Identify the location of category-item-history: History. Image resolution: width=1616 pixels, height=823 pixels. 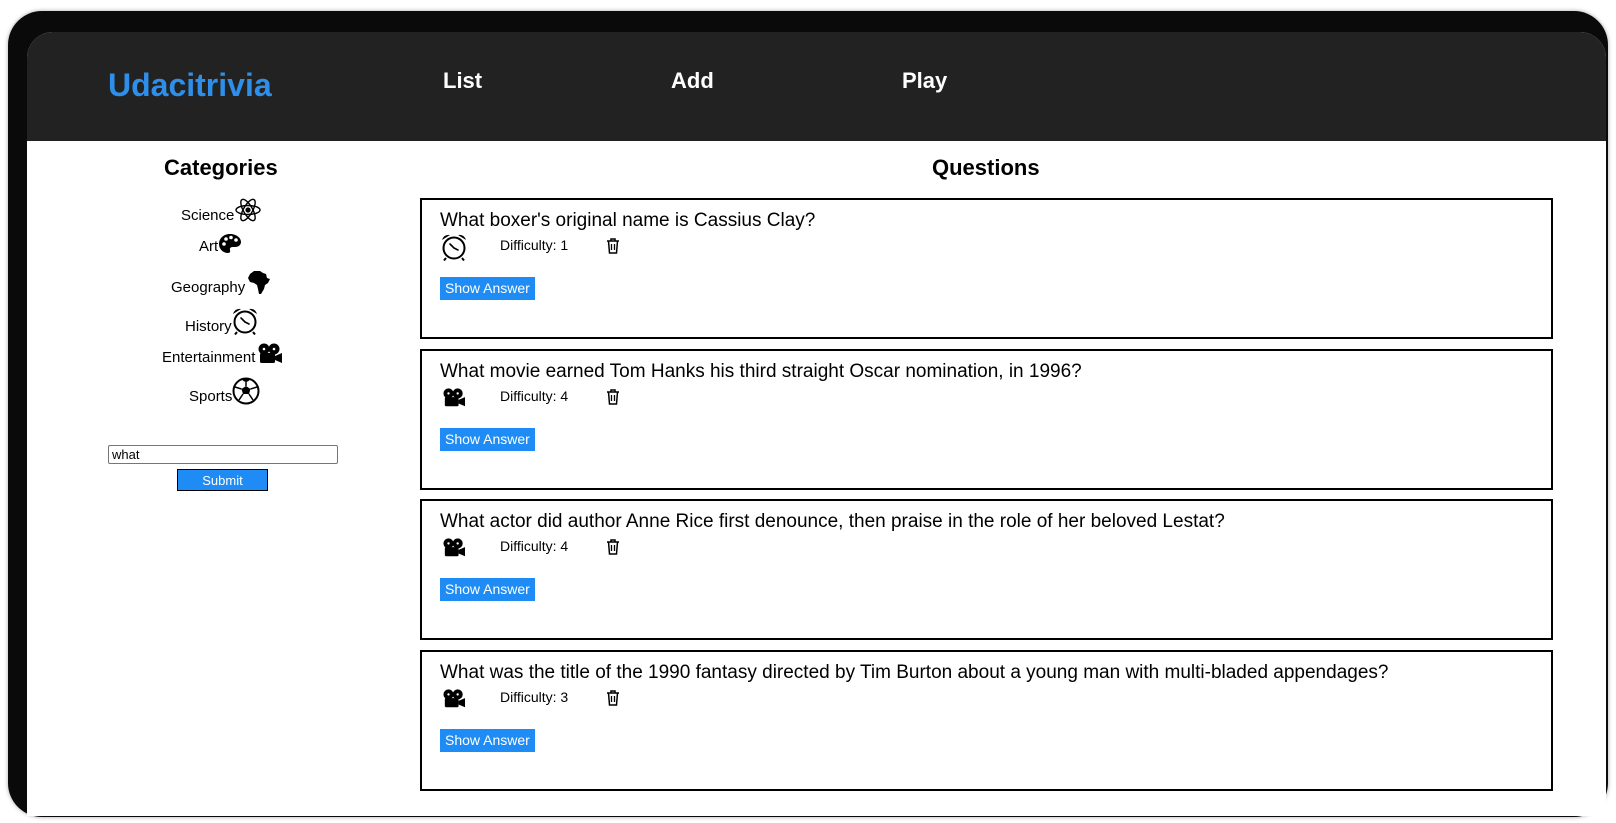
(221, 321).